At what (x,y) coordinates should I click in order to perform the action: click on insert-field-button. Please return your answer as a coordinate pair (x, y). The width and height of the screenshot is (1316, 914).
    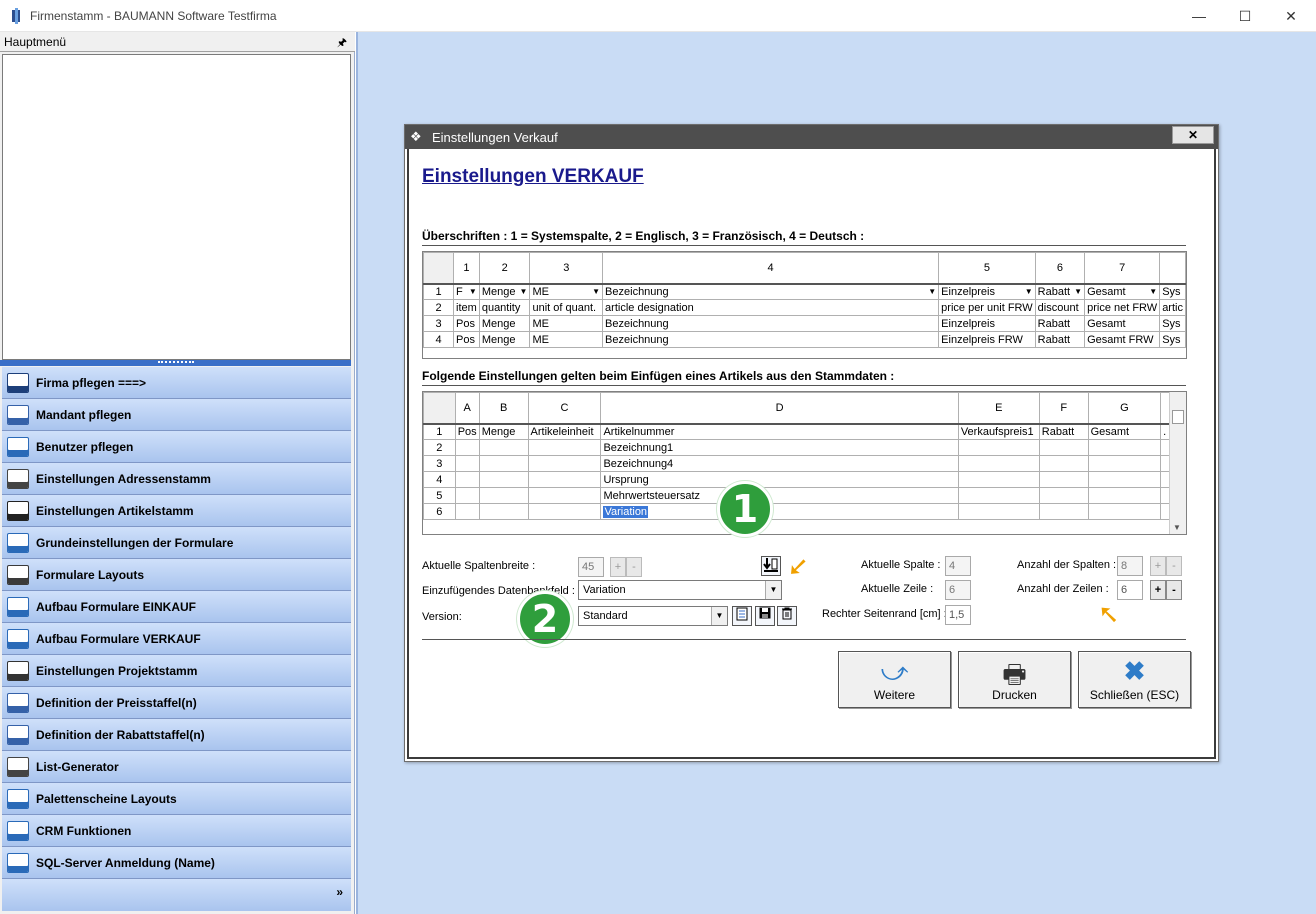
    Looking at the image, I should click on (771, 566).